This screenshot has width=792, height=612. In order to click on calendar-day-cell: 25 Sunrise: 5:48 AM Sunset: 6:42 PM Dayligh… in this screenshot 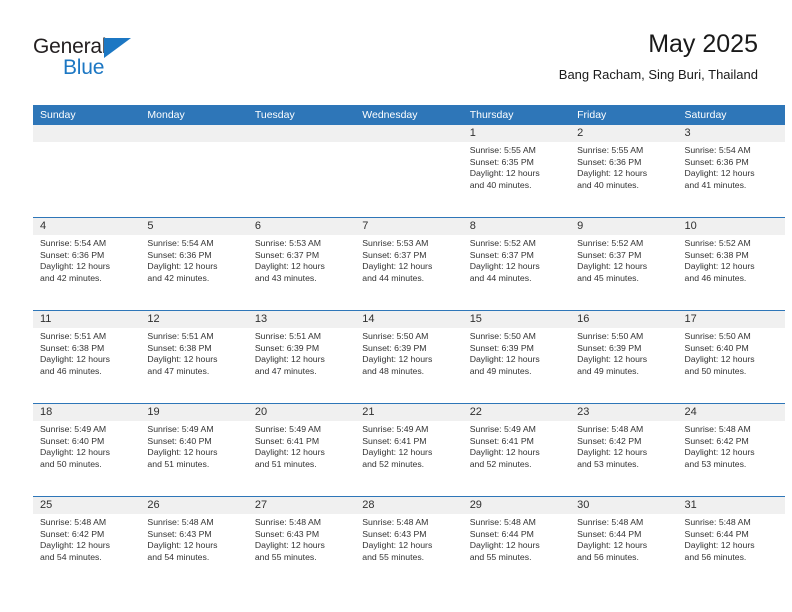, I will do `click(87, 543)`.